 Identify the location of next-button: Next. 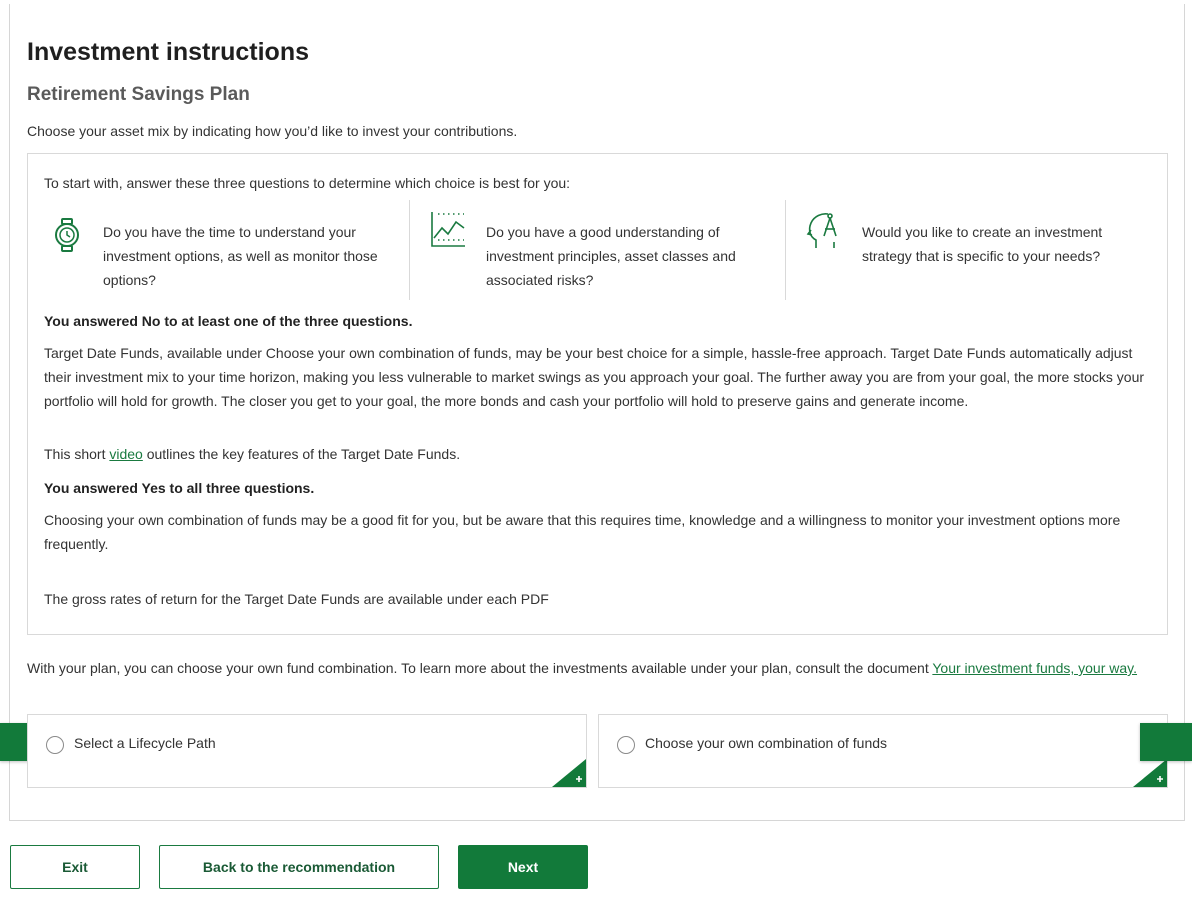
(523, 867).